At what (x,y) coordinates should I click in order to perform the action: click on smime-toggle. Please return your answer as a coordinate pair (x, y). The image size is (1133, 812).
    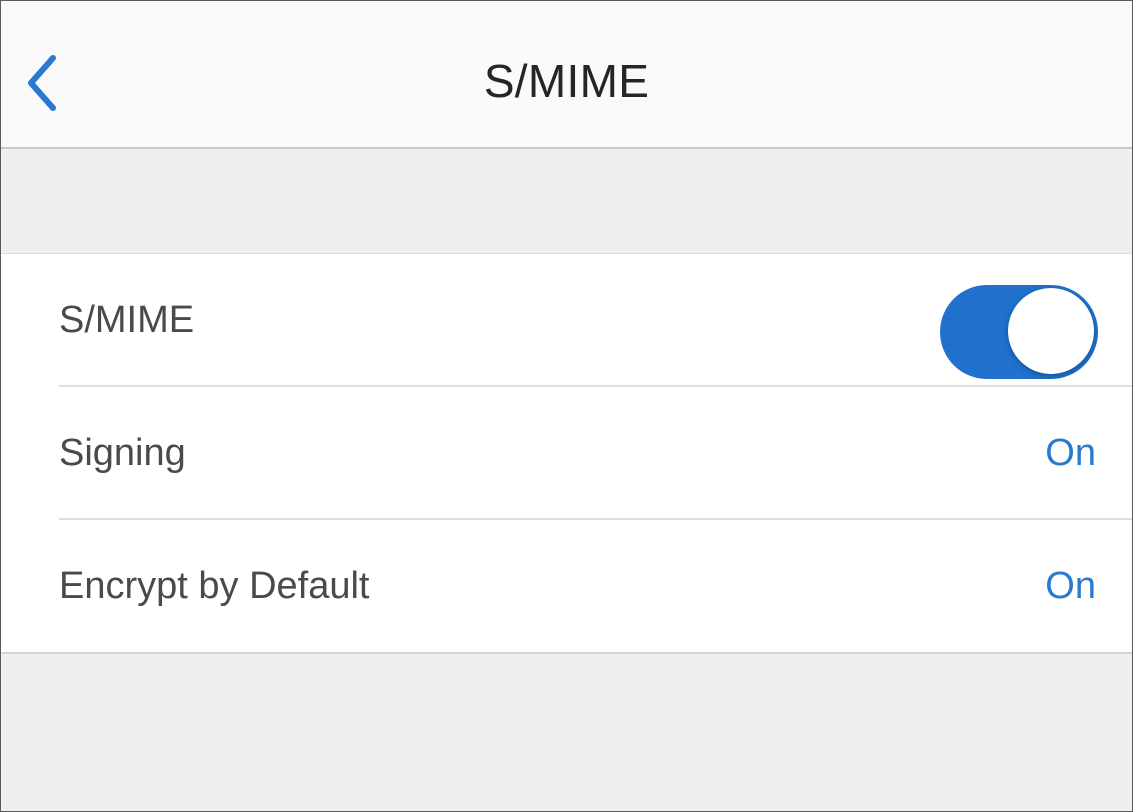
    Looking at the image, I should click on (1019, 332).